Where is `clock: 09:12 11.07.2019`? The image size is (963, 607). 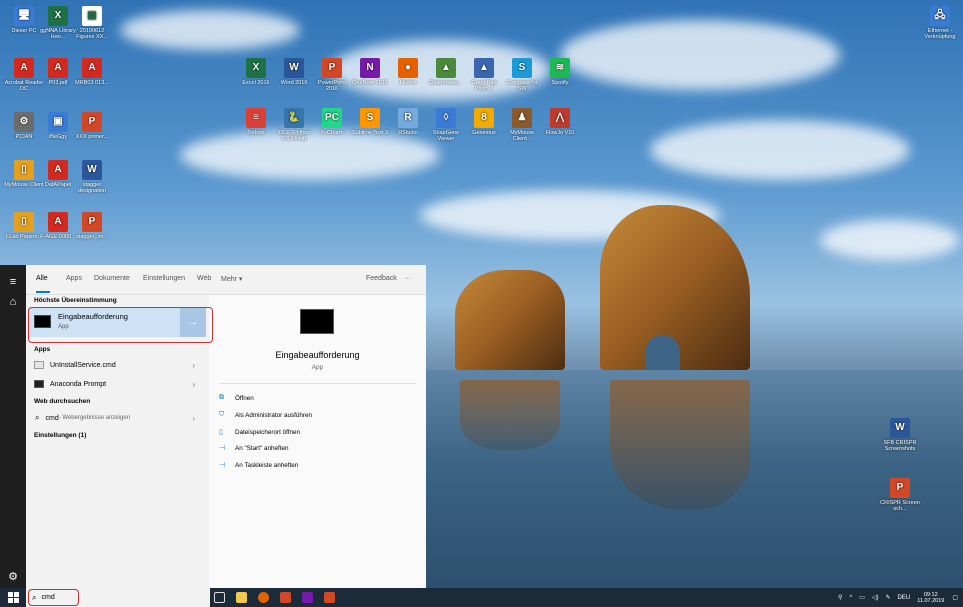 clock: 09:12 11.07.2019 is located at coordinates (930, 598).